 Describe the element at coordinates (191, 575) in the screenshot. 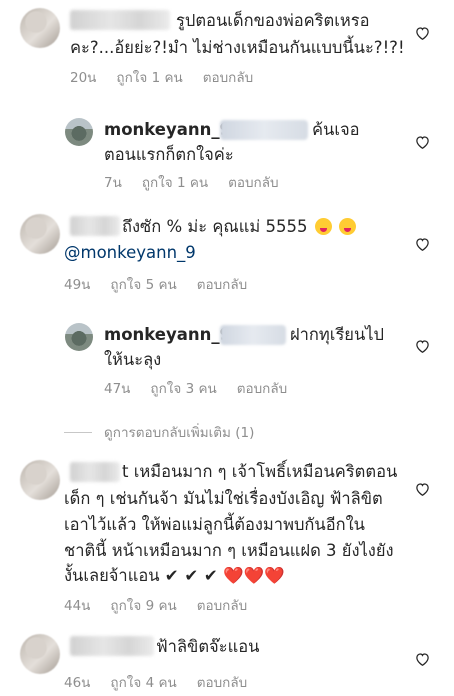

I see `check-mark-icons: ✔ ✔ ✔` at that location.